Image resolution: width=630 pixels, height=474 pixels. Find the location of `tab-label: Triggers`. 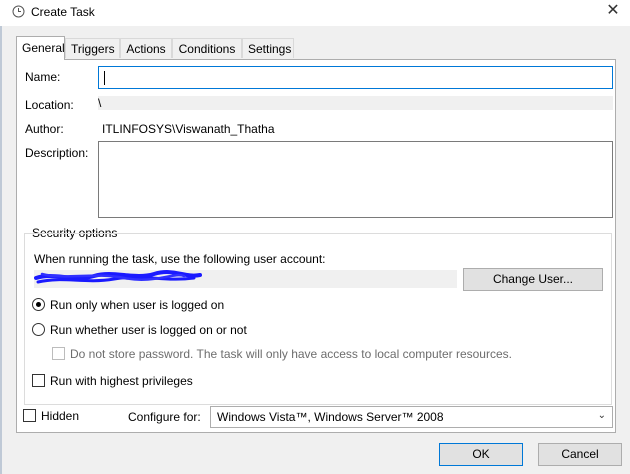

tab-label: Triggers is located at coordinates (93, 49).